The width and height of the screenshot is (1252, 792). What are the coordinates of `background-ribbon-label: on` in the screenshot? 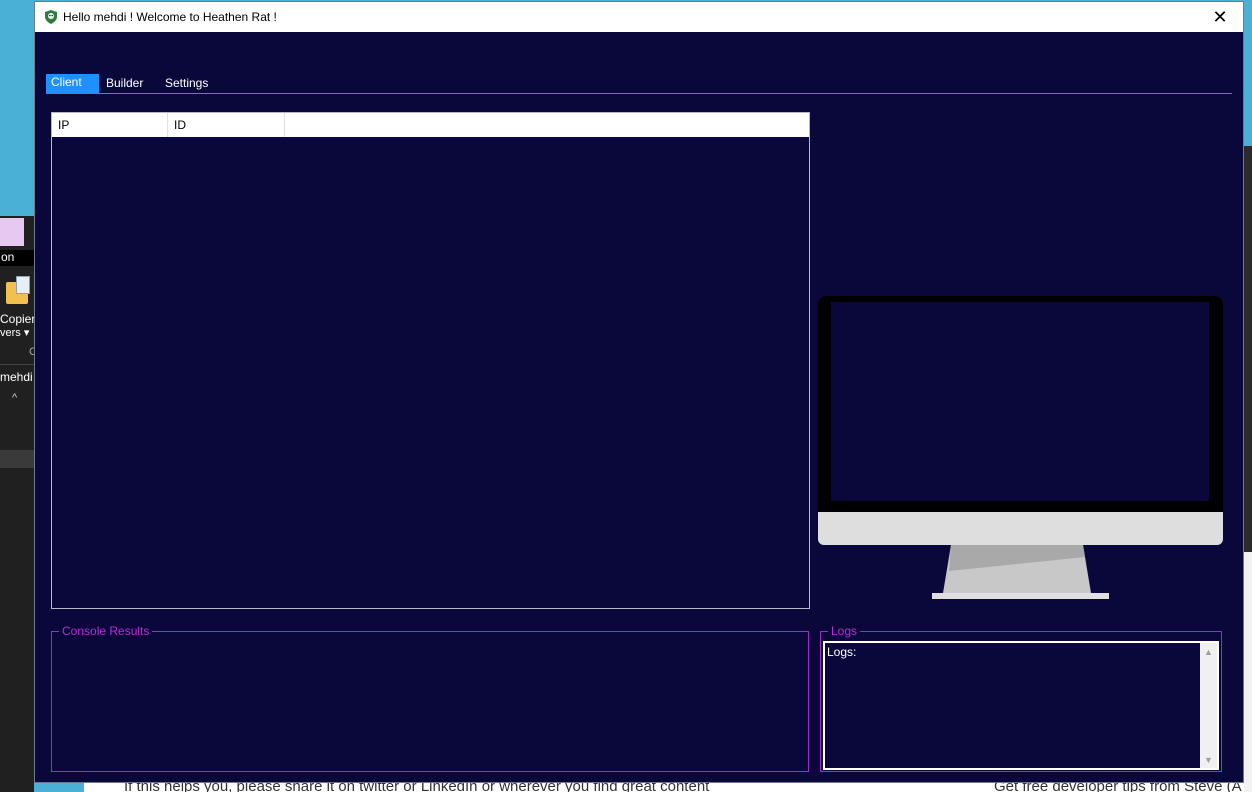 It's located at (17, 258).